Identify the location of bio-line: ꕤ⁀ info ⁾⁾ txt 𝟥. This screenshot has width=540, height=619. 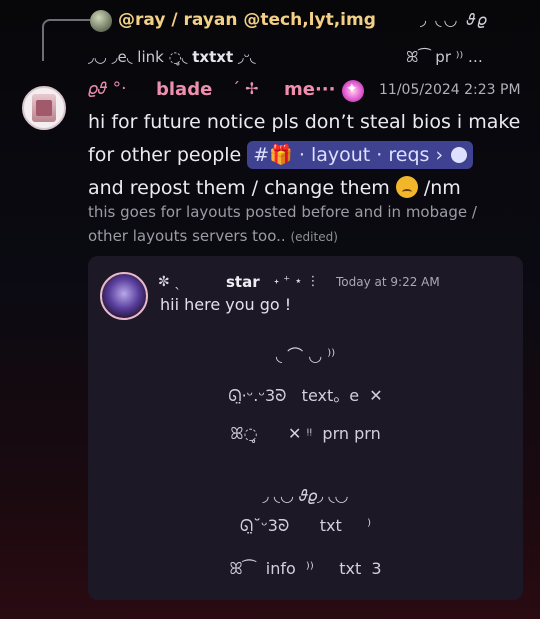
(305, 568).